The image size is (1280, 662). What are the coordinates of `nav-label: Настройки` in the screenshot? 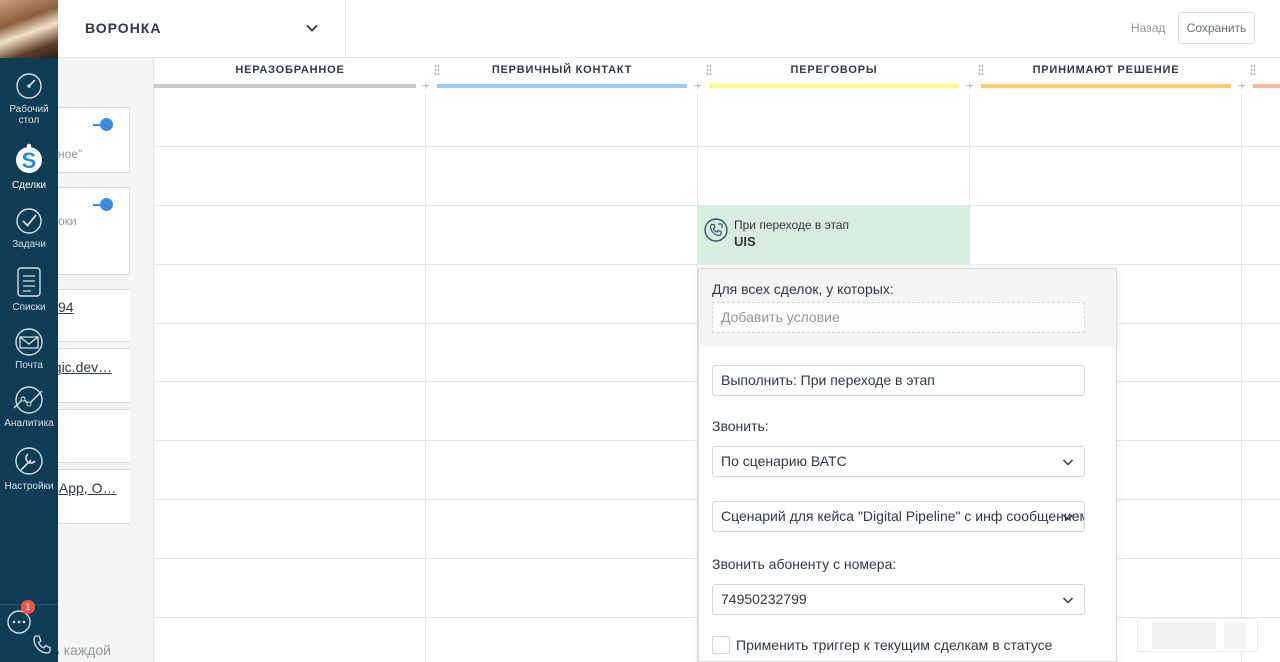 It's located at (29, 486).